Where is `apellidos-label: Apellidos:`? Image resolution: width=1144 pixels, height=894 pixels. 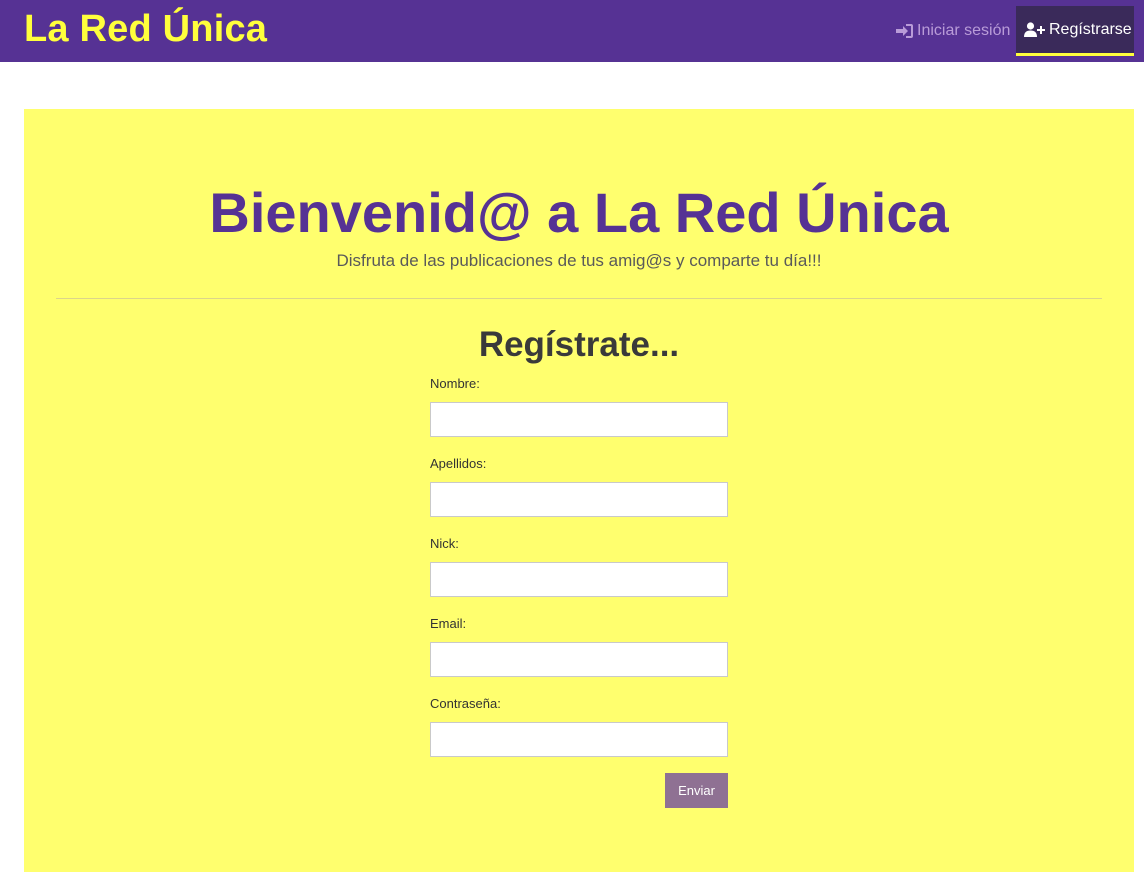 apellidos-label: Apellidos: is located at coordinates (458, 463).